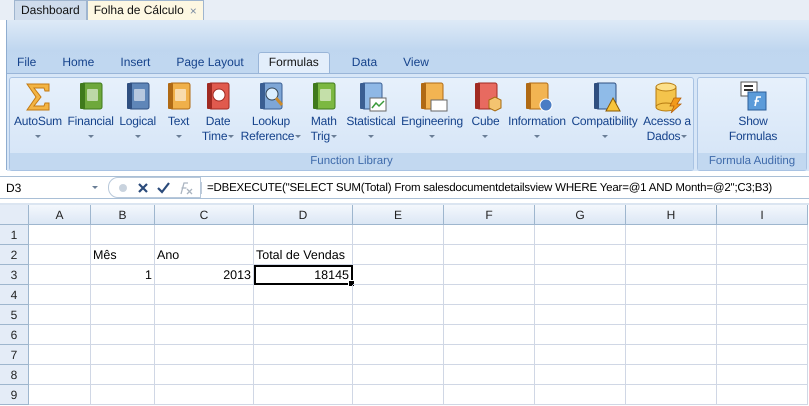 This screenshot has width=809, height=406. I want to click on ribbon-button-label: Dados, so click(663, 136).